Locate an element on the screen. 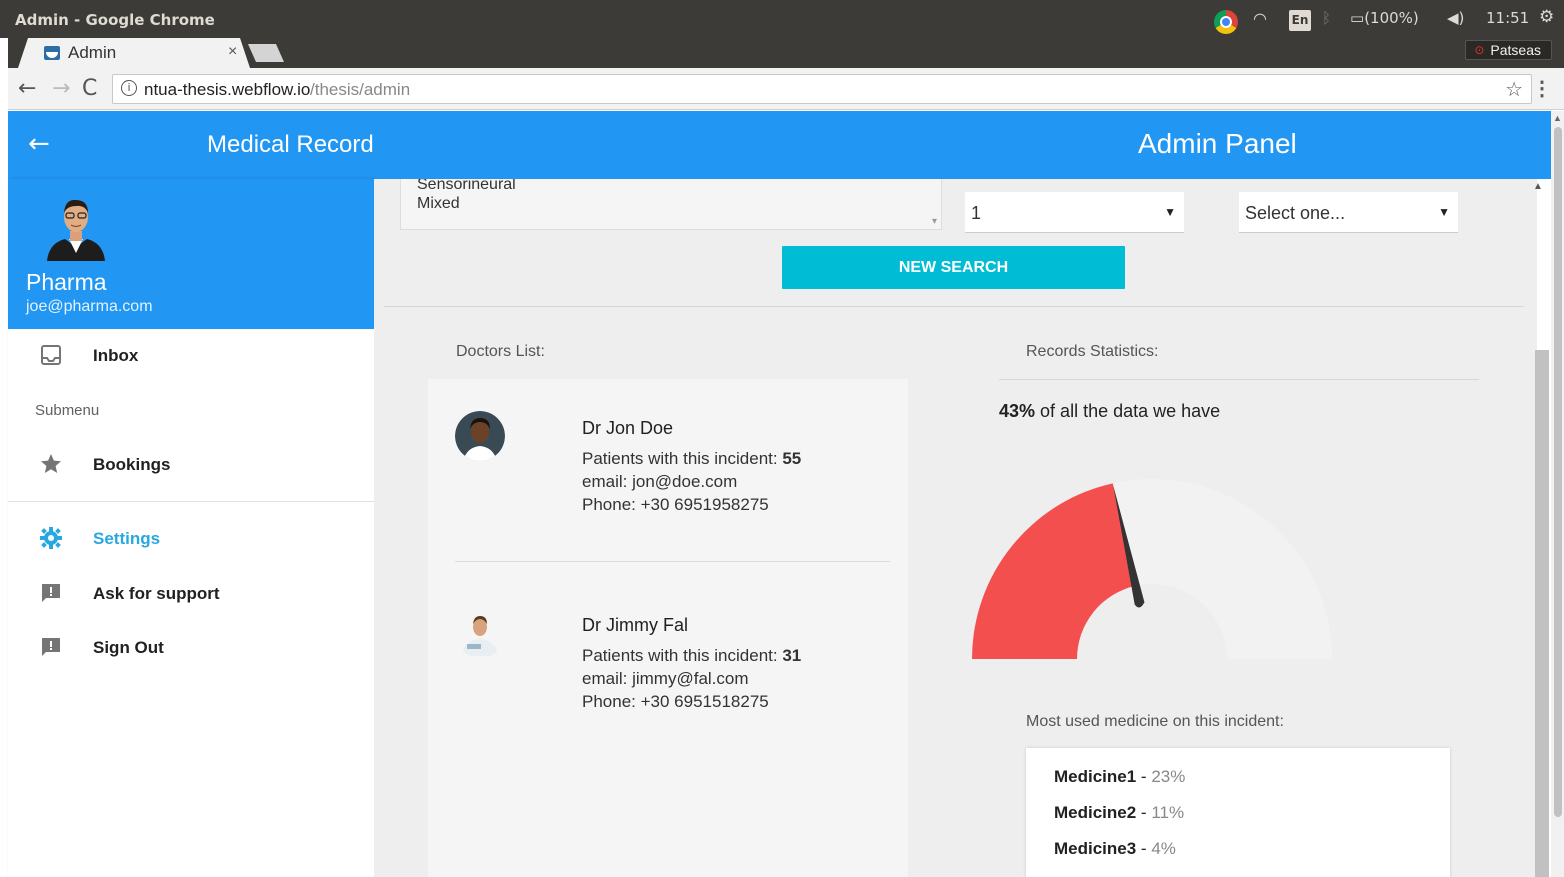 The width and height of the screenshot is (1564, 877). favicon-icon is located at coordinates (52, 53).